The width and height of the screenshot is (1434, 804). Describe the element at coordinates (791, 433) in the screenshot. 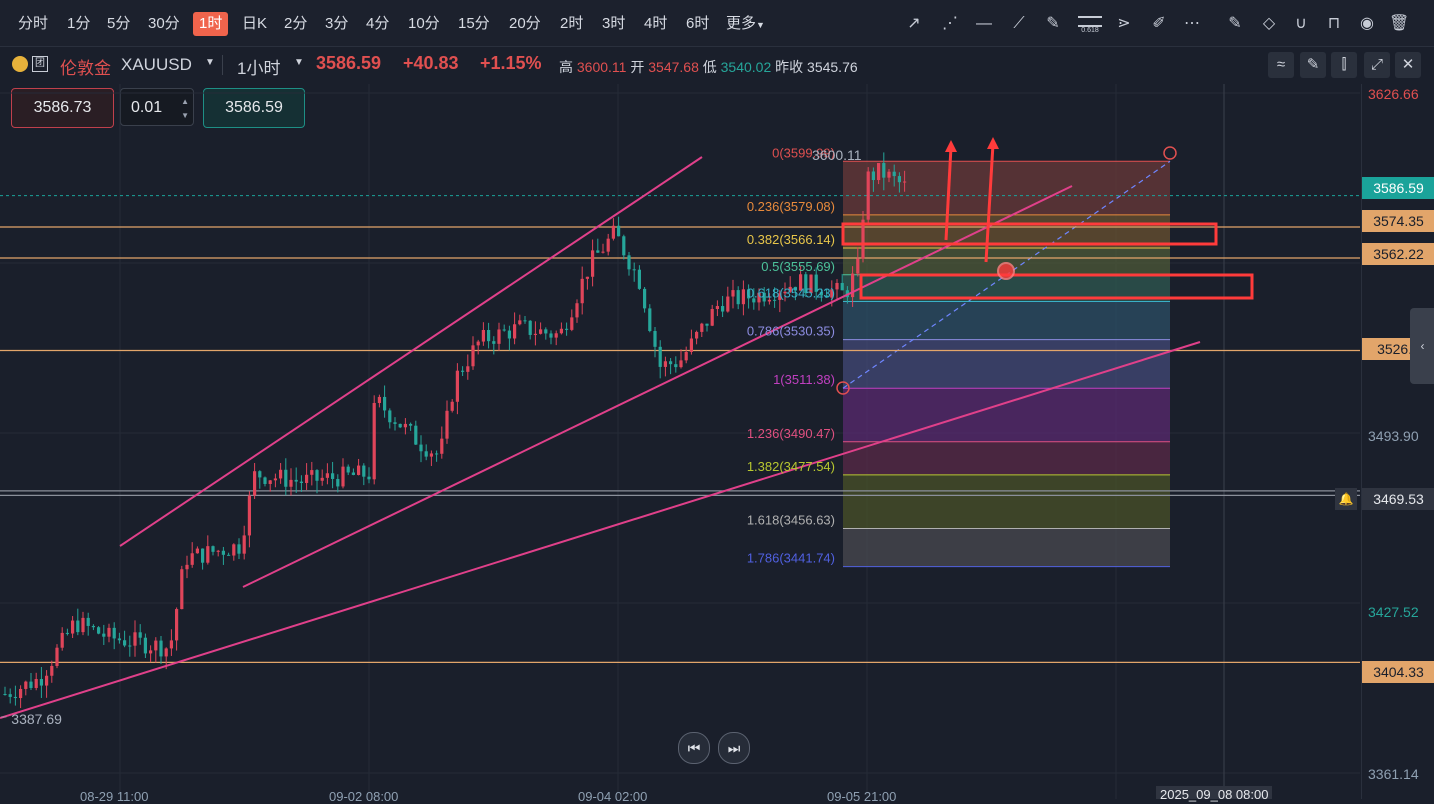

I see `fib-label: 1.236(3490.47)` at that location.